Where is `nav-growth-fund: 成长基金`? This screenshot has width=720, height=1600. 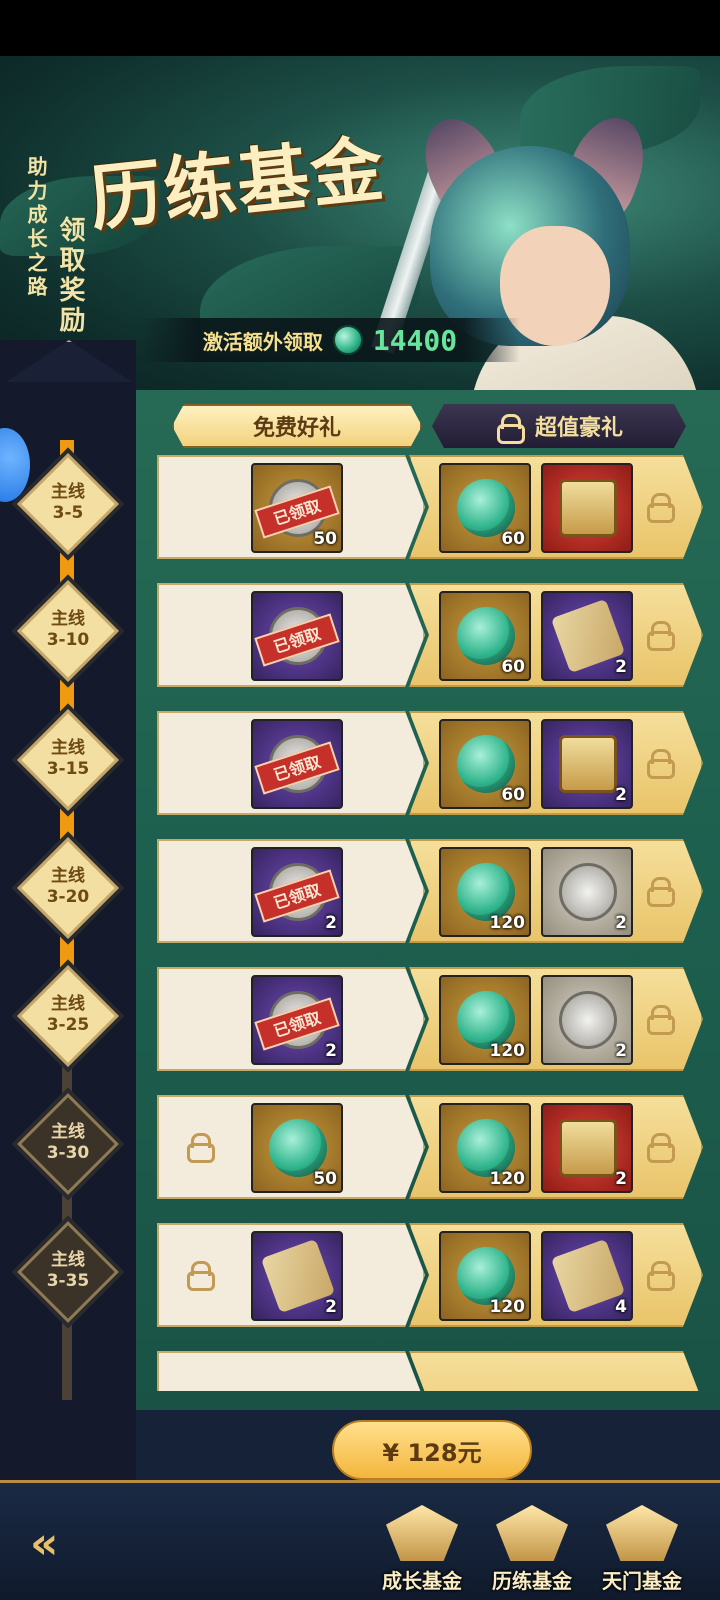
nav-growth-fund: 成长基金 is located at coordinates (422, 1550).